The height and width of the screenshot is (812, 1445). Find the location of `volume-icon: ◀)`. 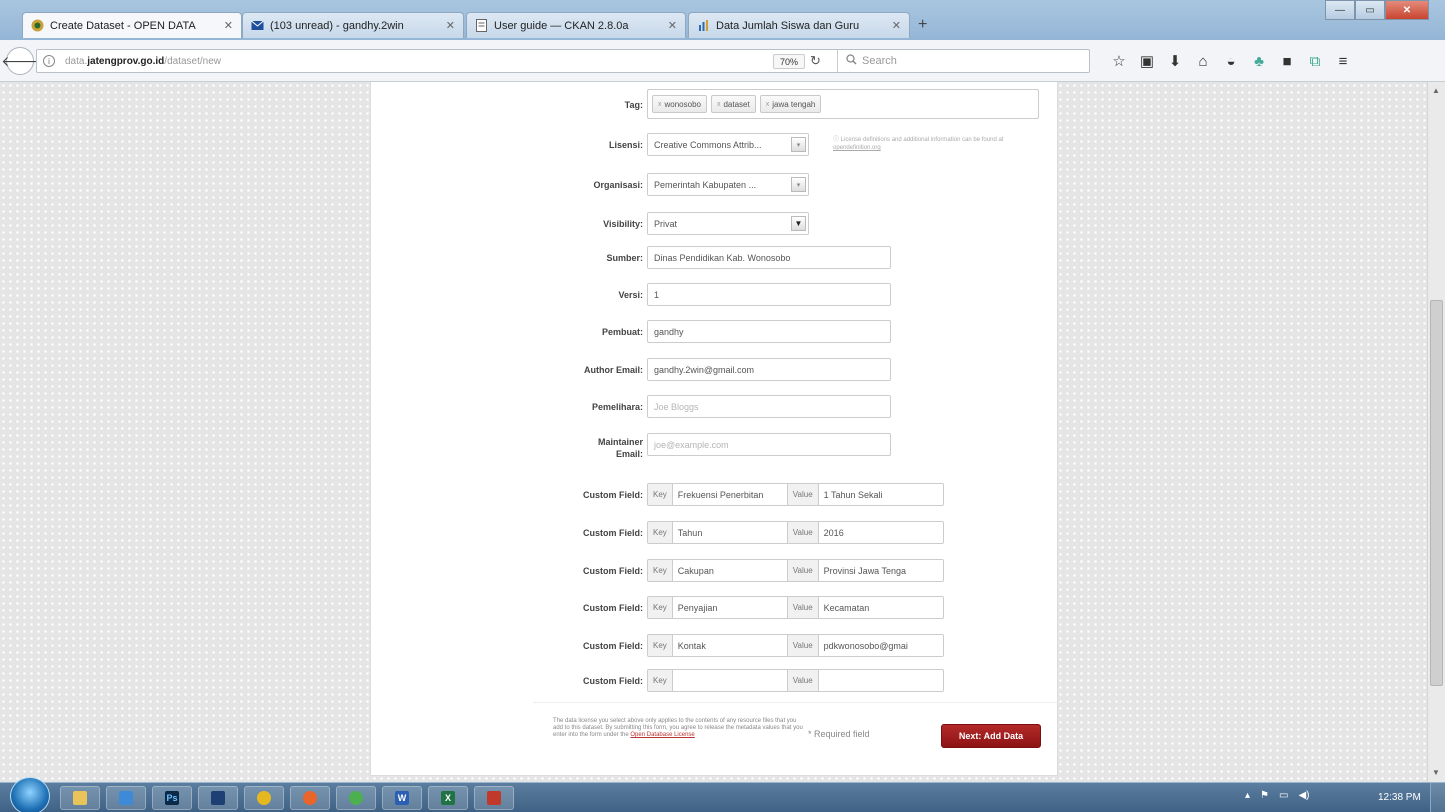

volume-icon: ◀) is located at coordinates (1303, 795).